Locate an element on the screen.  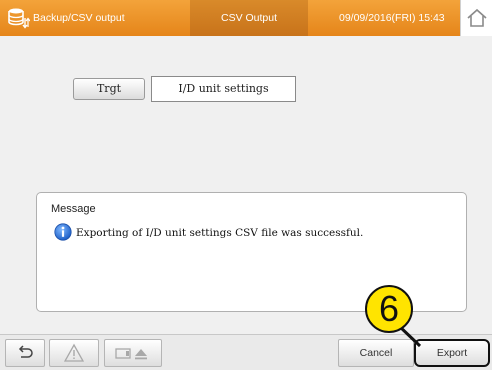
cancel-button: Cancel is located at coordinates (376, 353).